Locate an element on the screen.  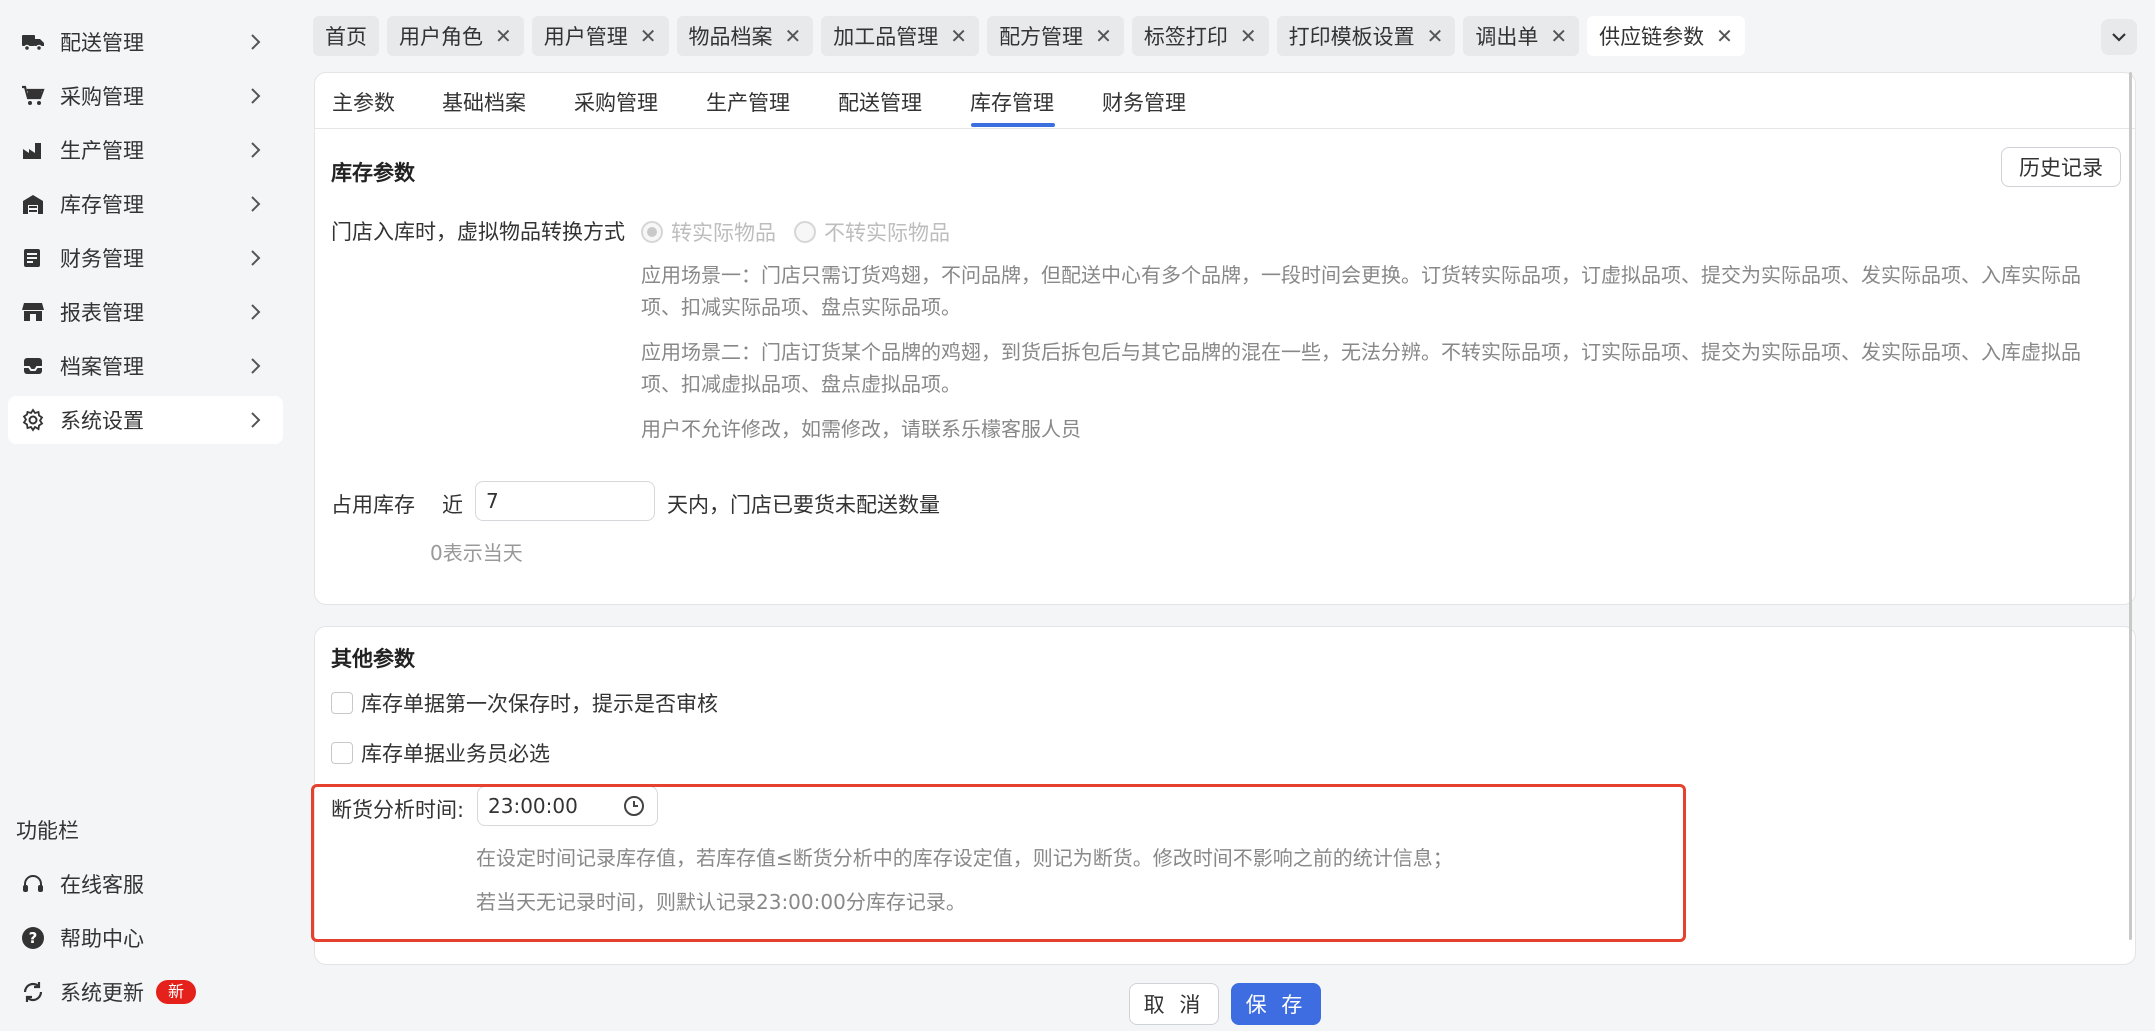
occupied-stock-prefix: 近 is located at coordinates (452, 505).